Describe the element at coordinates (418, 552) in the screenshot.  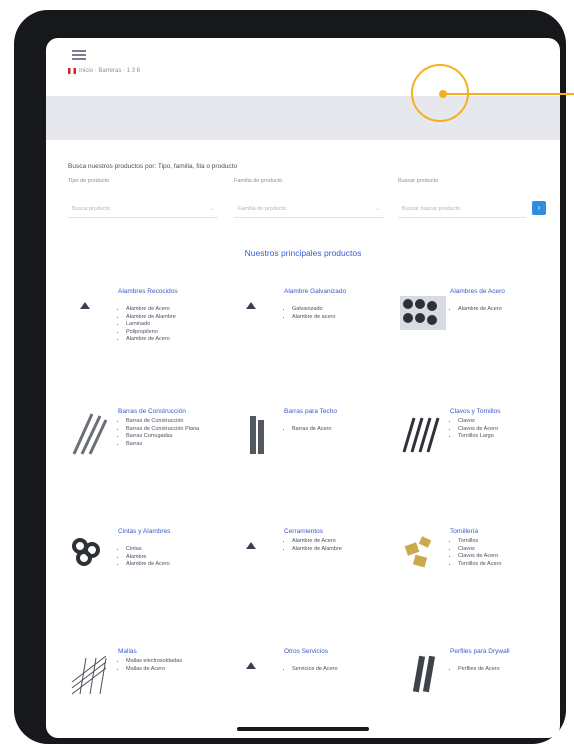
I see `hardware-icon` at that location.